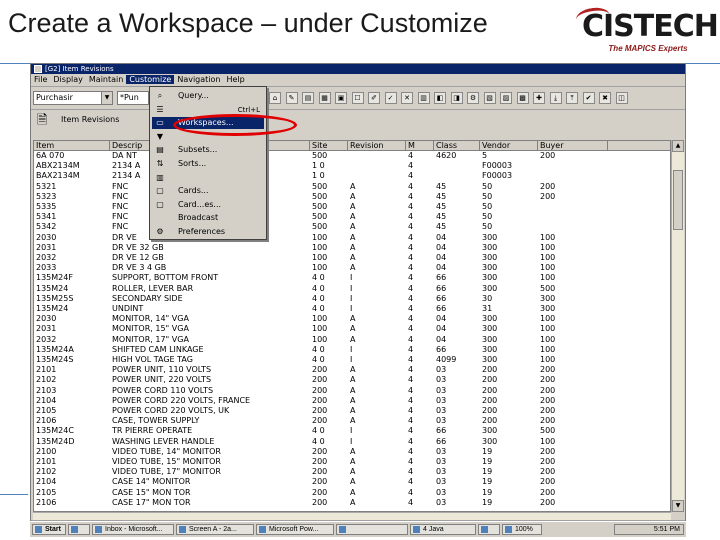 The width and height of the screenshot is (720, 540). What do you see at coordinates (49, 529) in the screenshot?
I see `start-button: Start` at bounding box center [49, 529].